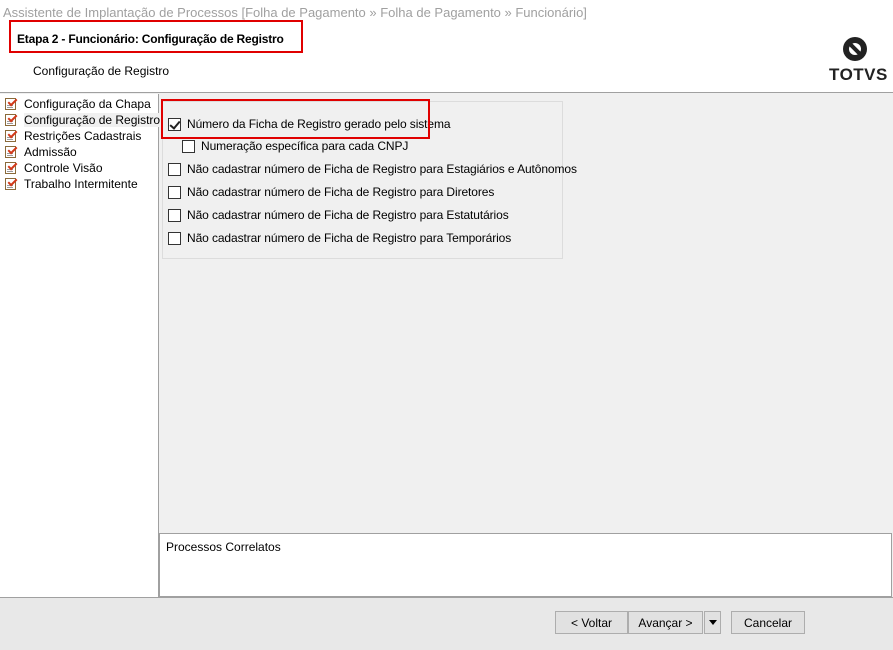 The height and width of the screenshot is (650, 893). I want to click on sidebar-item-restricoes-cadastrais: Restrições Cadastrais, so click(72, 136).